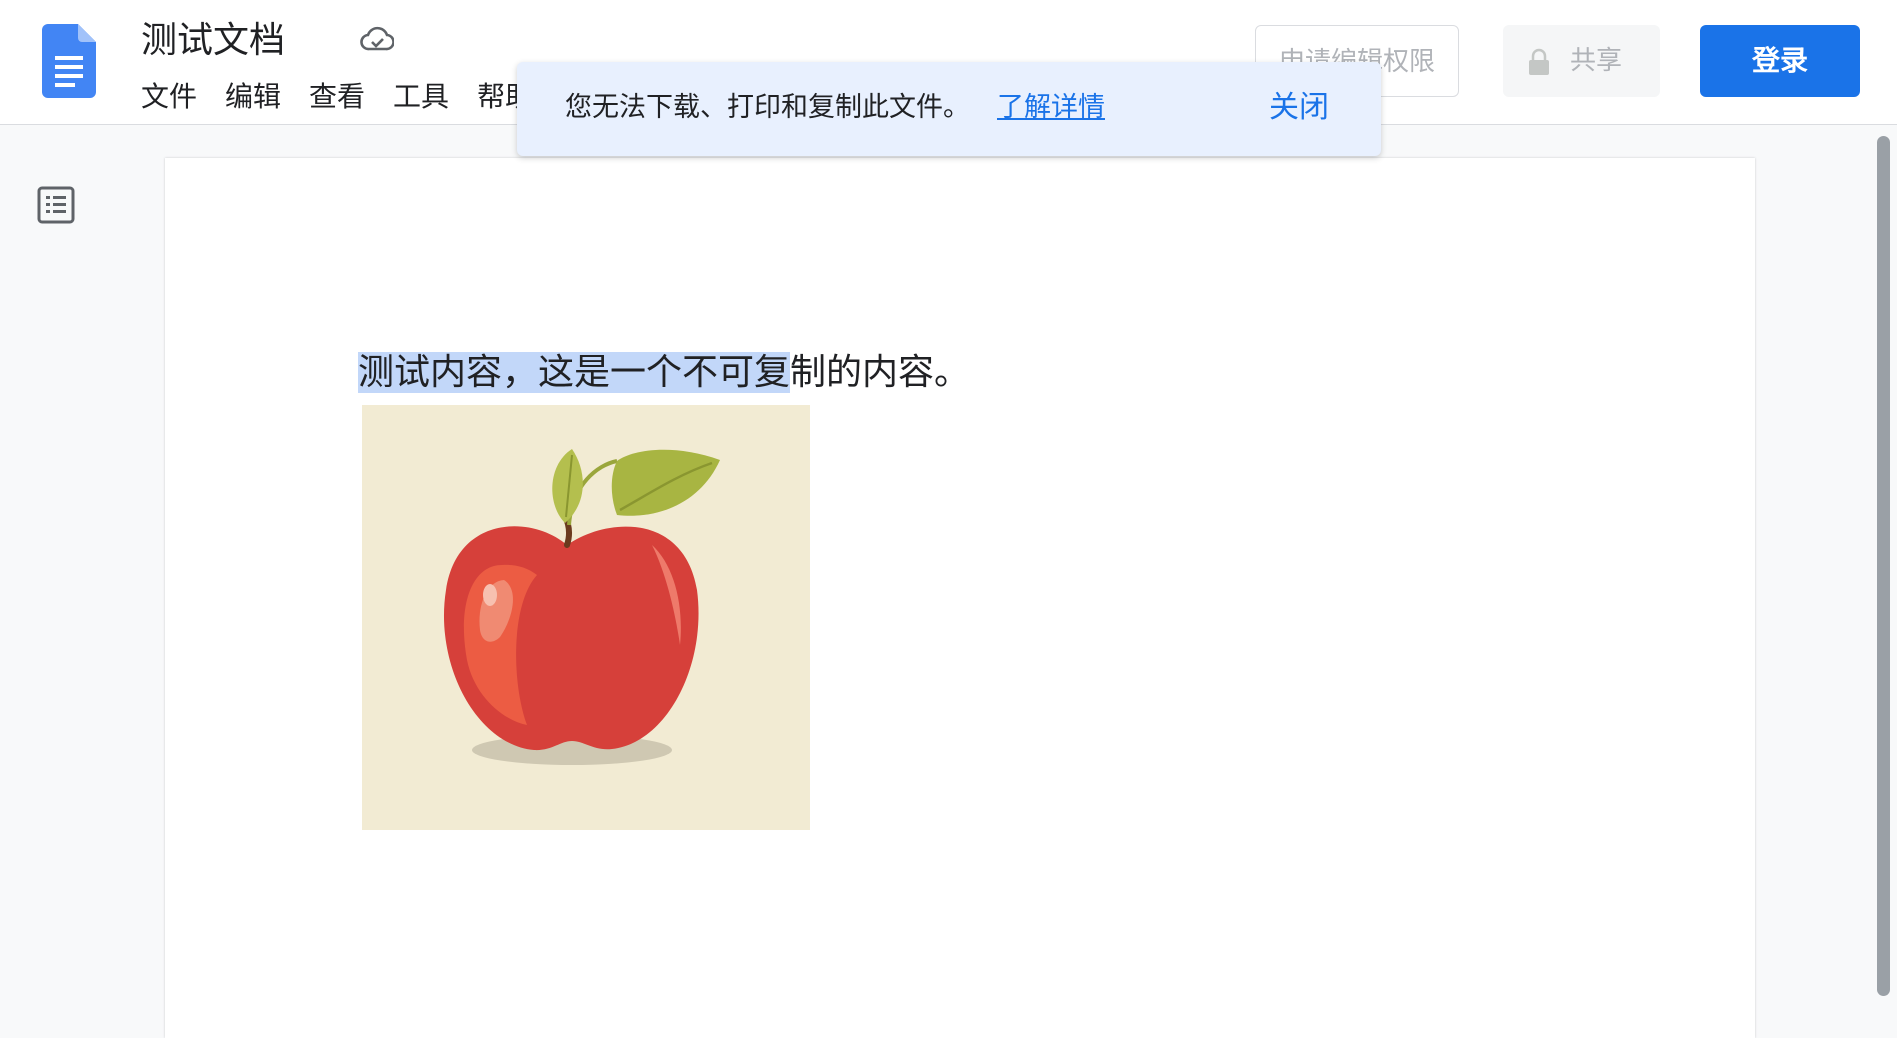  What do you see at coordinates (880, 372) in the screenshot?
I see `unselected-text: 制的内容。` at bounding box center [880, 372].